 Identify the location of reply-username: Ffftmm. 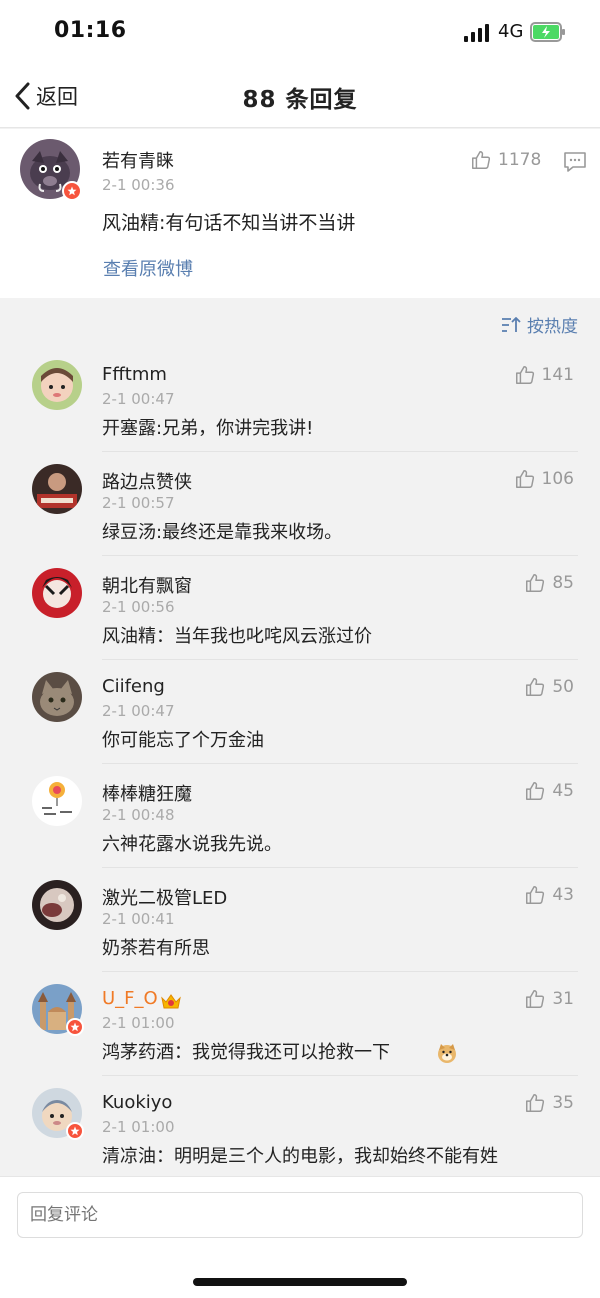
(134, 374).